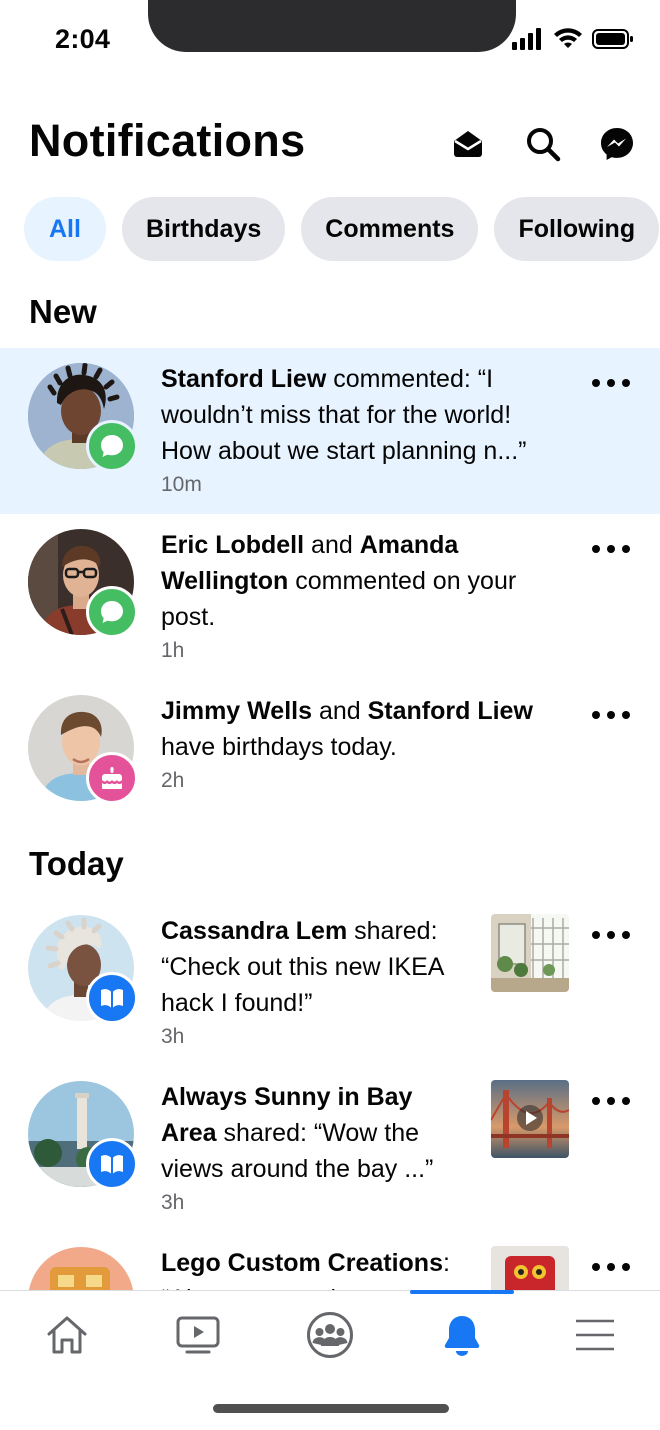 The width and height of the screenshot is (660, 1430). I want to click on section-title-today: Today, so click(76, 863).